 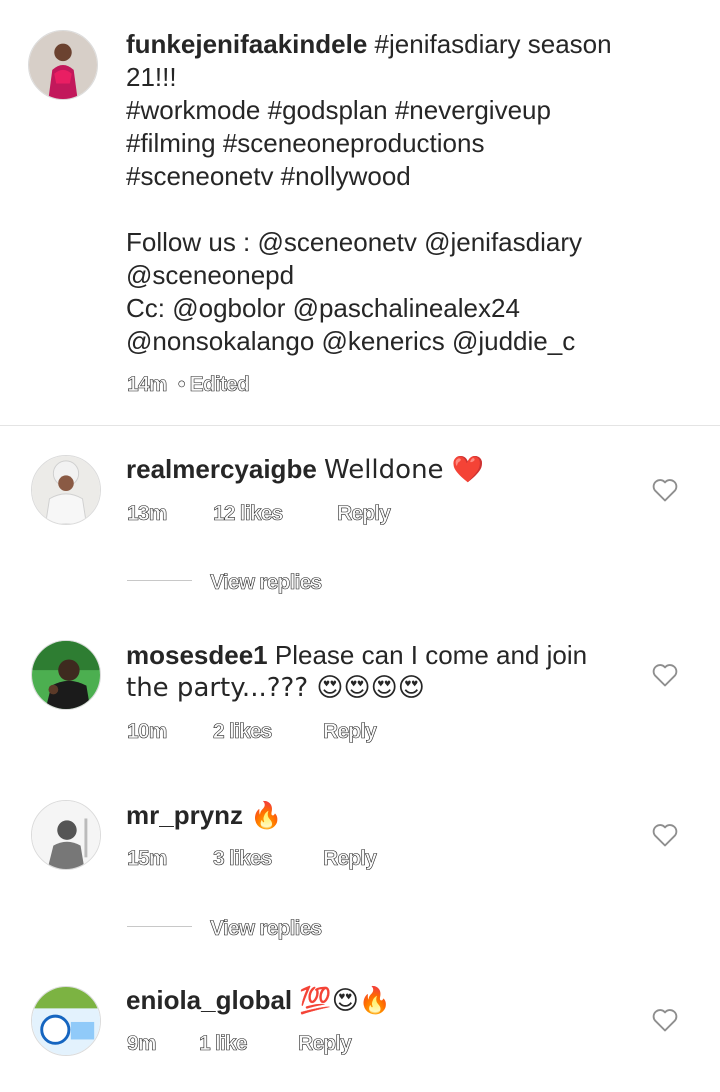 I want to click on comment-text: mr_prynz 🔥, so click(x=204, y=815).